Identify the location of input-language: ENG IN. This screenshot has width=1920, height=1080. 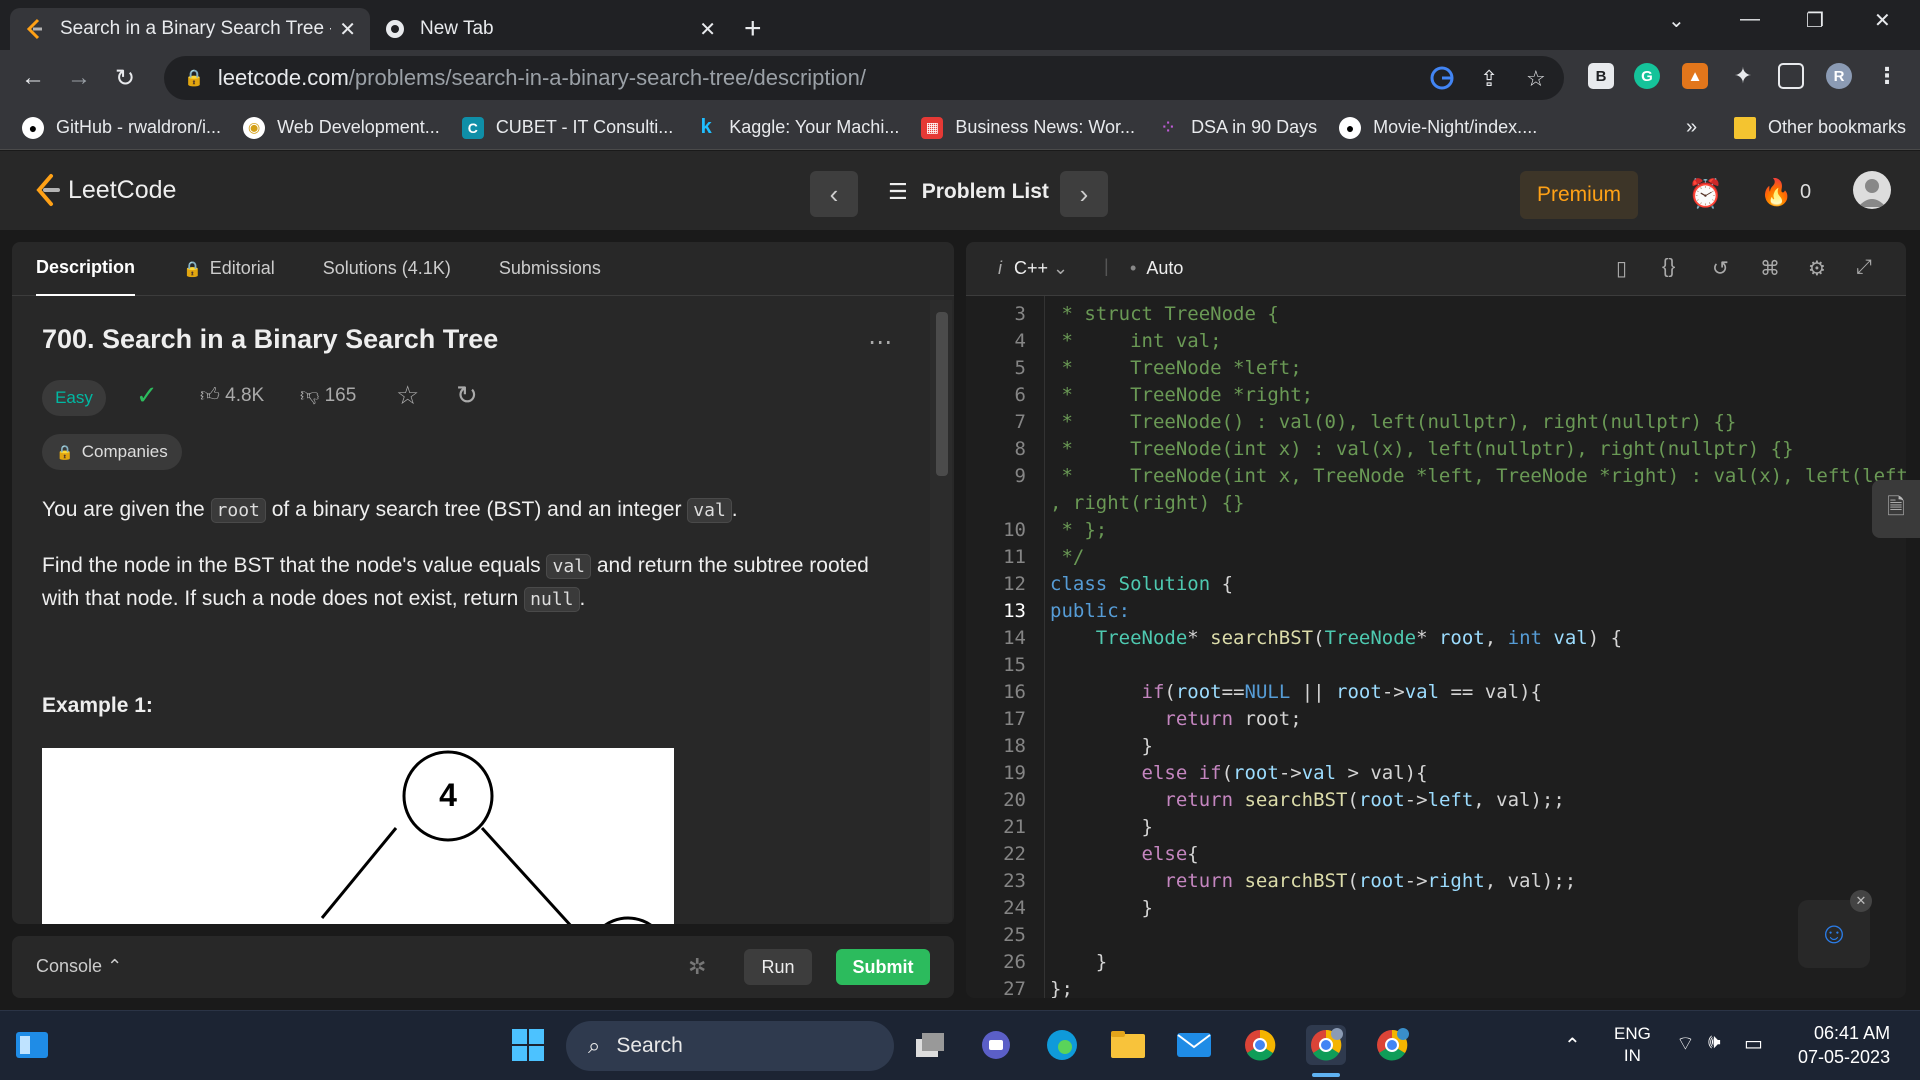
(1632, 1045).